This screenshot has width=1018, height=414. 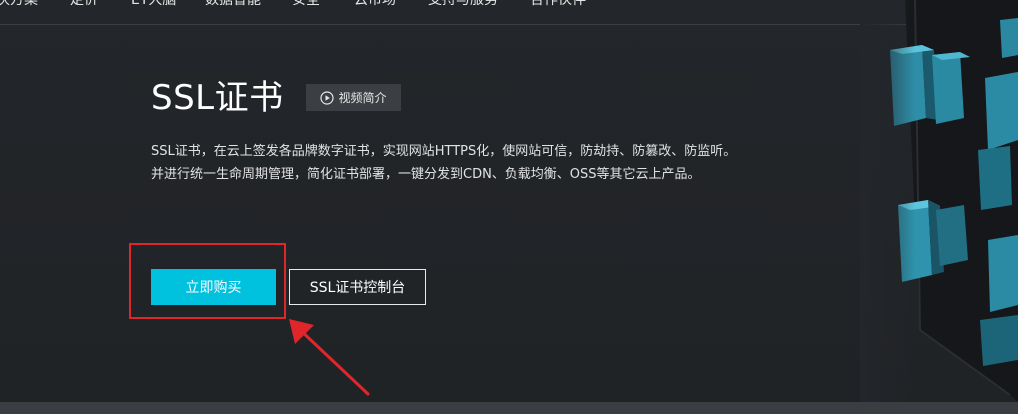 I want to click on annotation-arrow, so click(x=329, y=357).